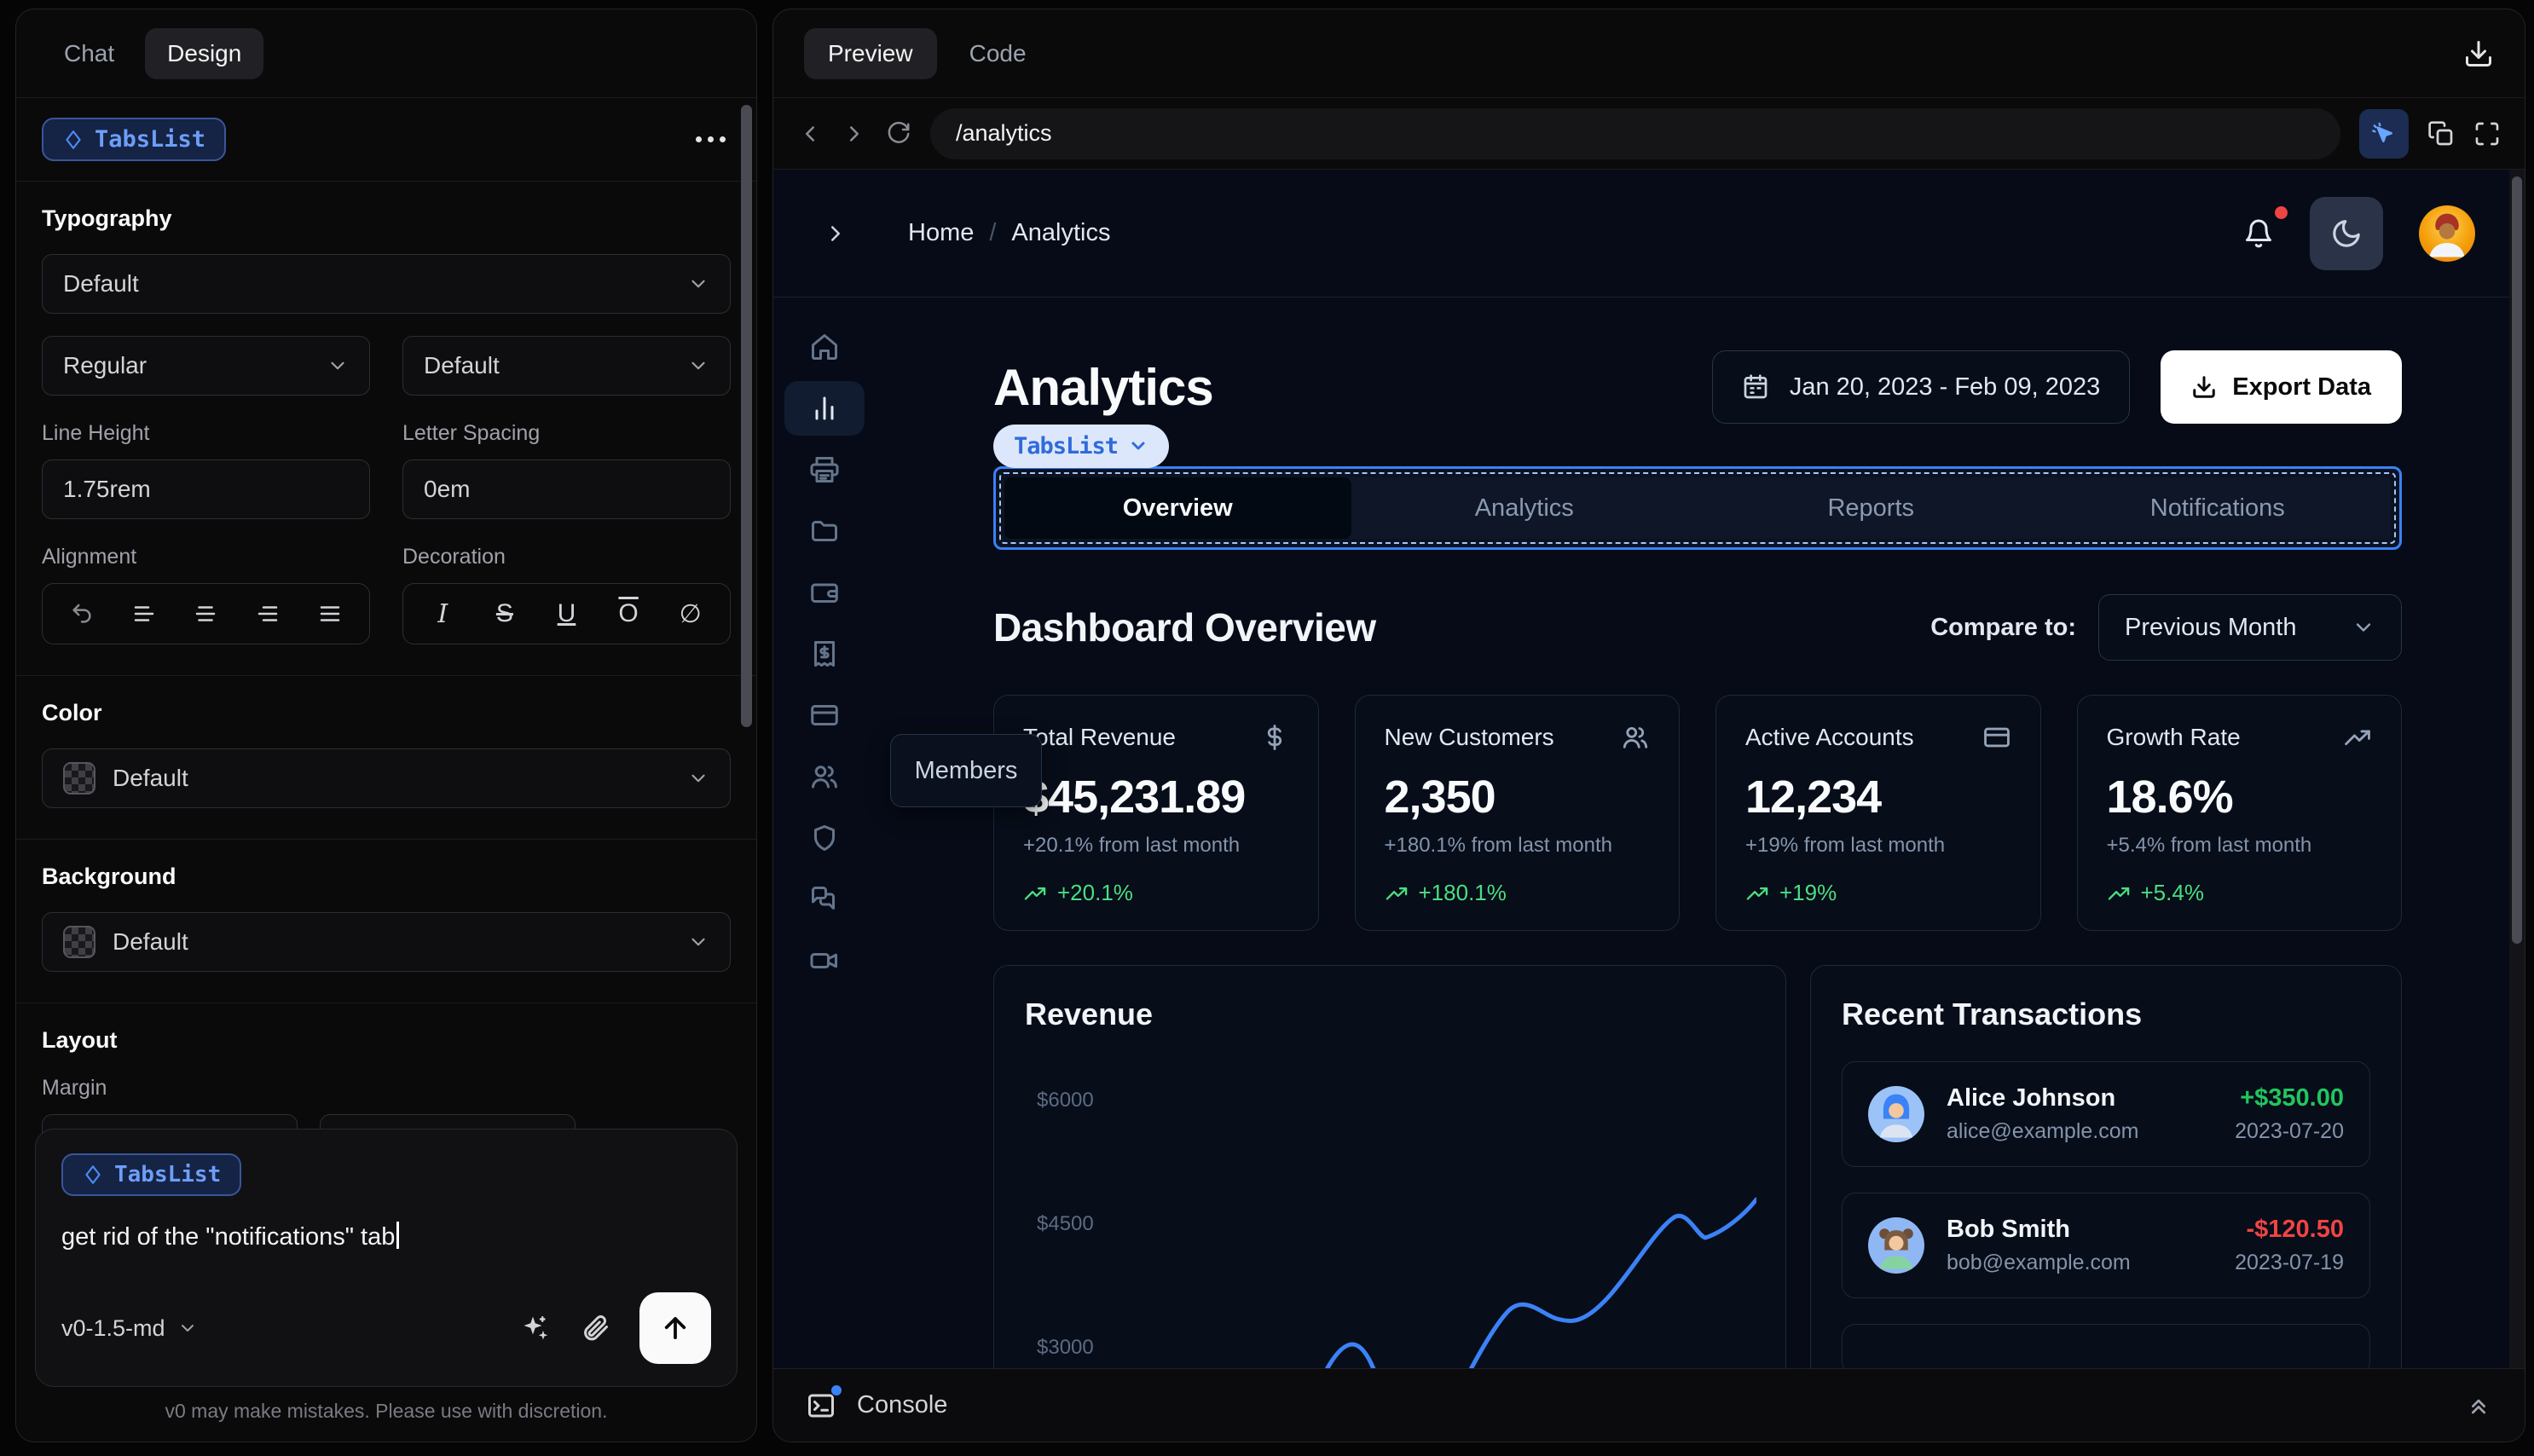  Describe the element at coordinates (998, 53) in the screenshot. I see `tab-code: Code` at that location.